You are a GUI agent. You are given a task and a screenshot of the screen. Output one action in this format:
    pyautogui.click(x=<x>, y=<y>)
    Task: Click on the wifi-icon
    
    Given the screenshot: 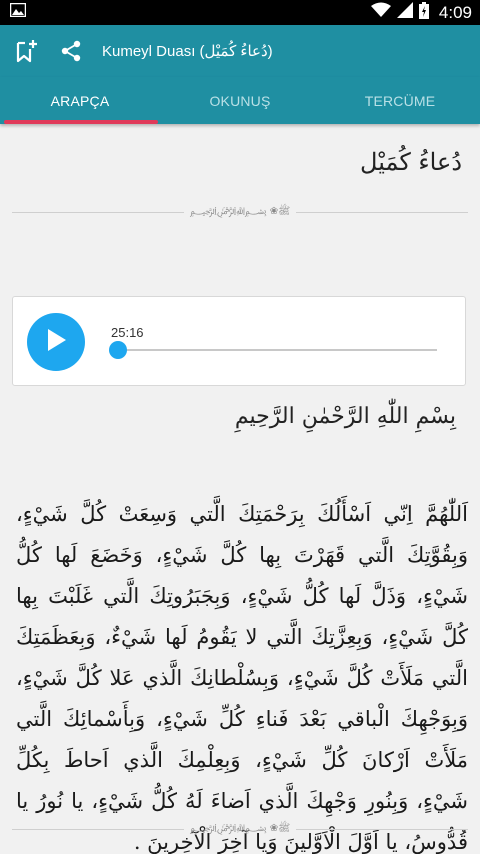 What is the action you would take?
    pyautogui.click(x=380, y=12)
    